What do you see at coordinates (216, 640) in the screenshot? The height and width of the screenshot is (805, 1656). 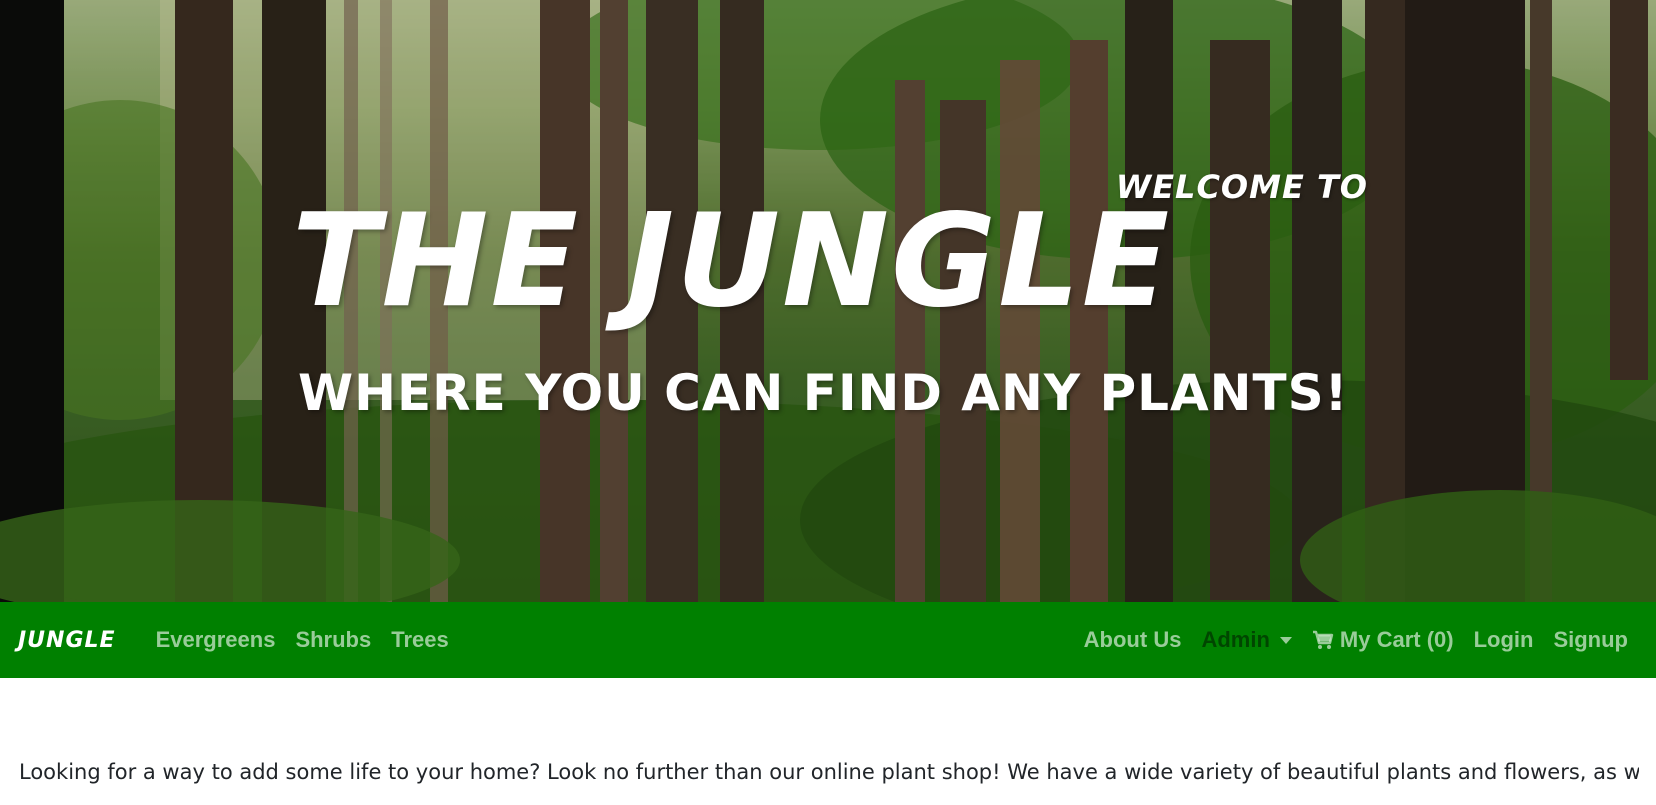 I see `nav-link-evergreens: Evergreens` at bounding box center [216, 640].